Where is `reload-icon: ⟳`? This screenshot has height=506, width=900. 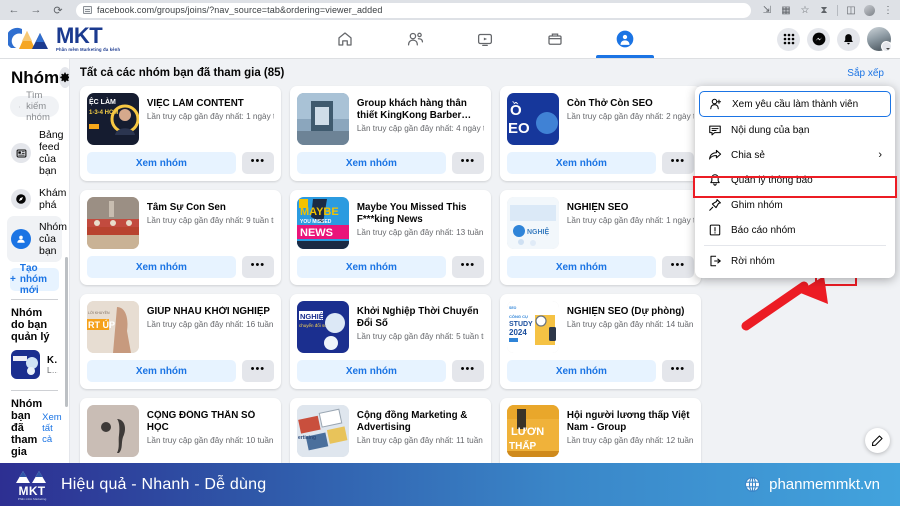
reload-icon: ⟳ is located at coordinates (58, 10).